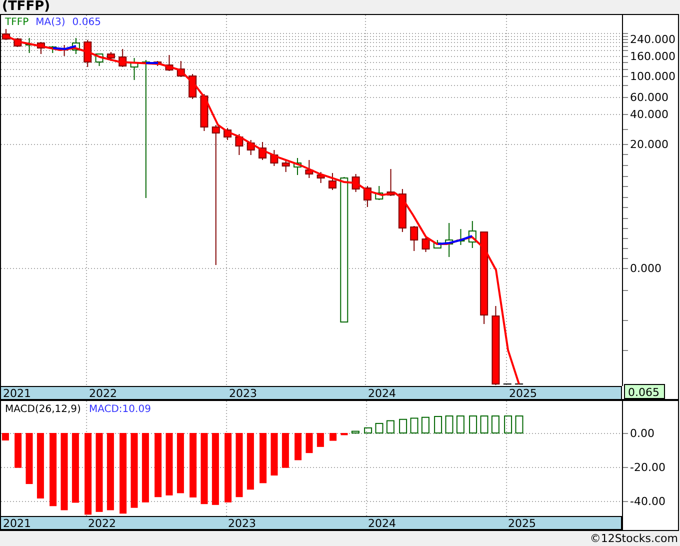  Describe the element at coordinates (642, 433) in the screenshot. I see `axis-label: 0.00` at that location.